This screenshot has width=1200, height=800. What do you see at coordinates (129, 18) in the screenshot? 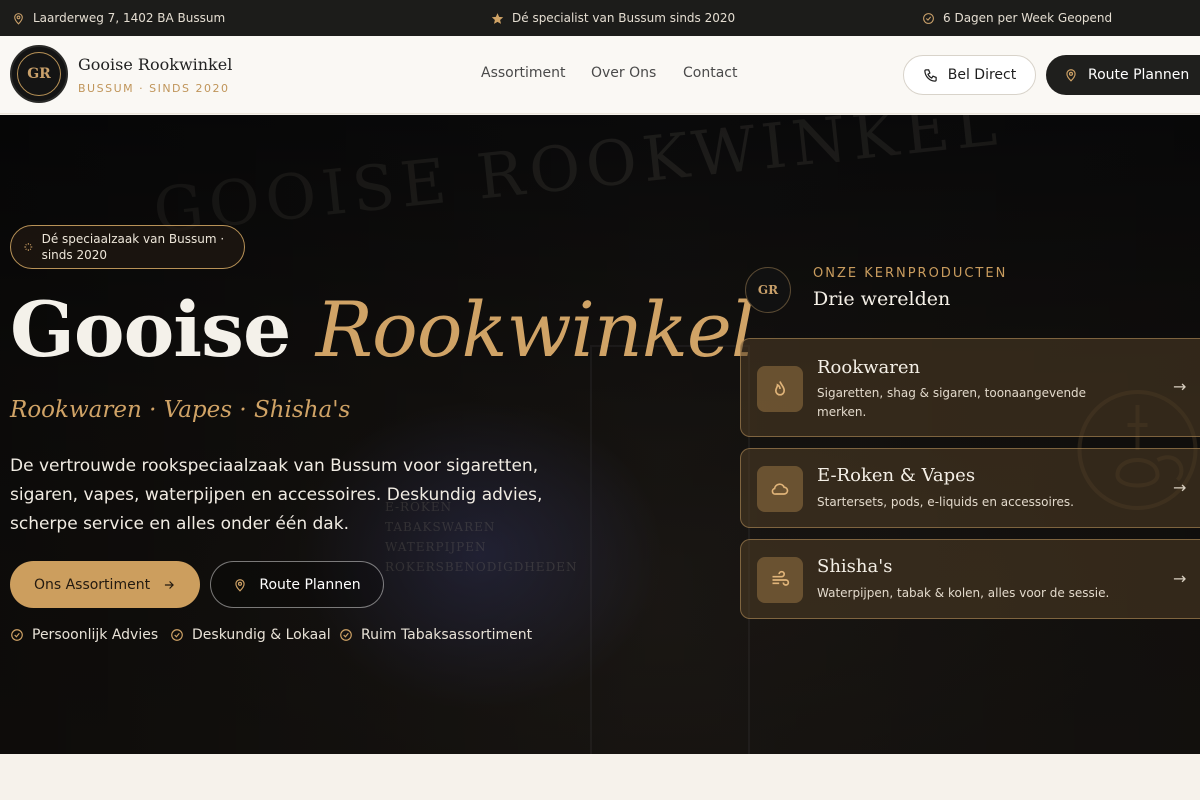
I see `address-text: Laarderweg 7, 1402 BA Bussum` at bounding box center [129, 18].